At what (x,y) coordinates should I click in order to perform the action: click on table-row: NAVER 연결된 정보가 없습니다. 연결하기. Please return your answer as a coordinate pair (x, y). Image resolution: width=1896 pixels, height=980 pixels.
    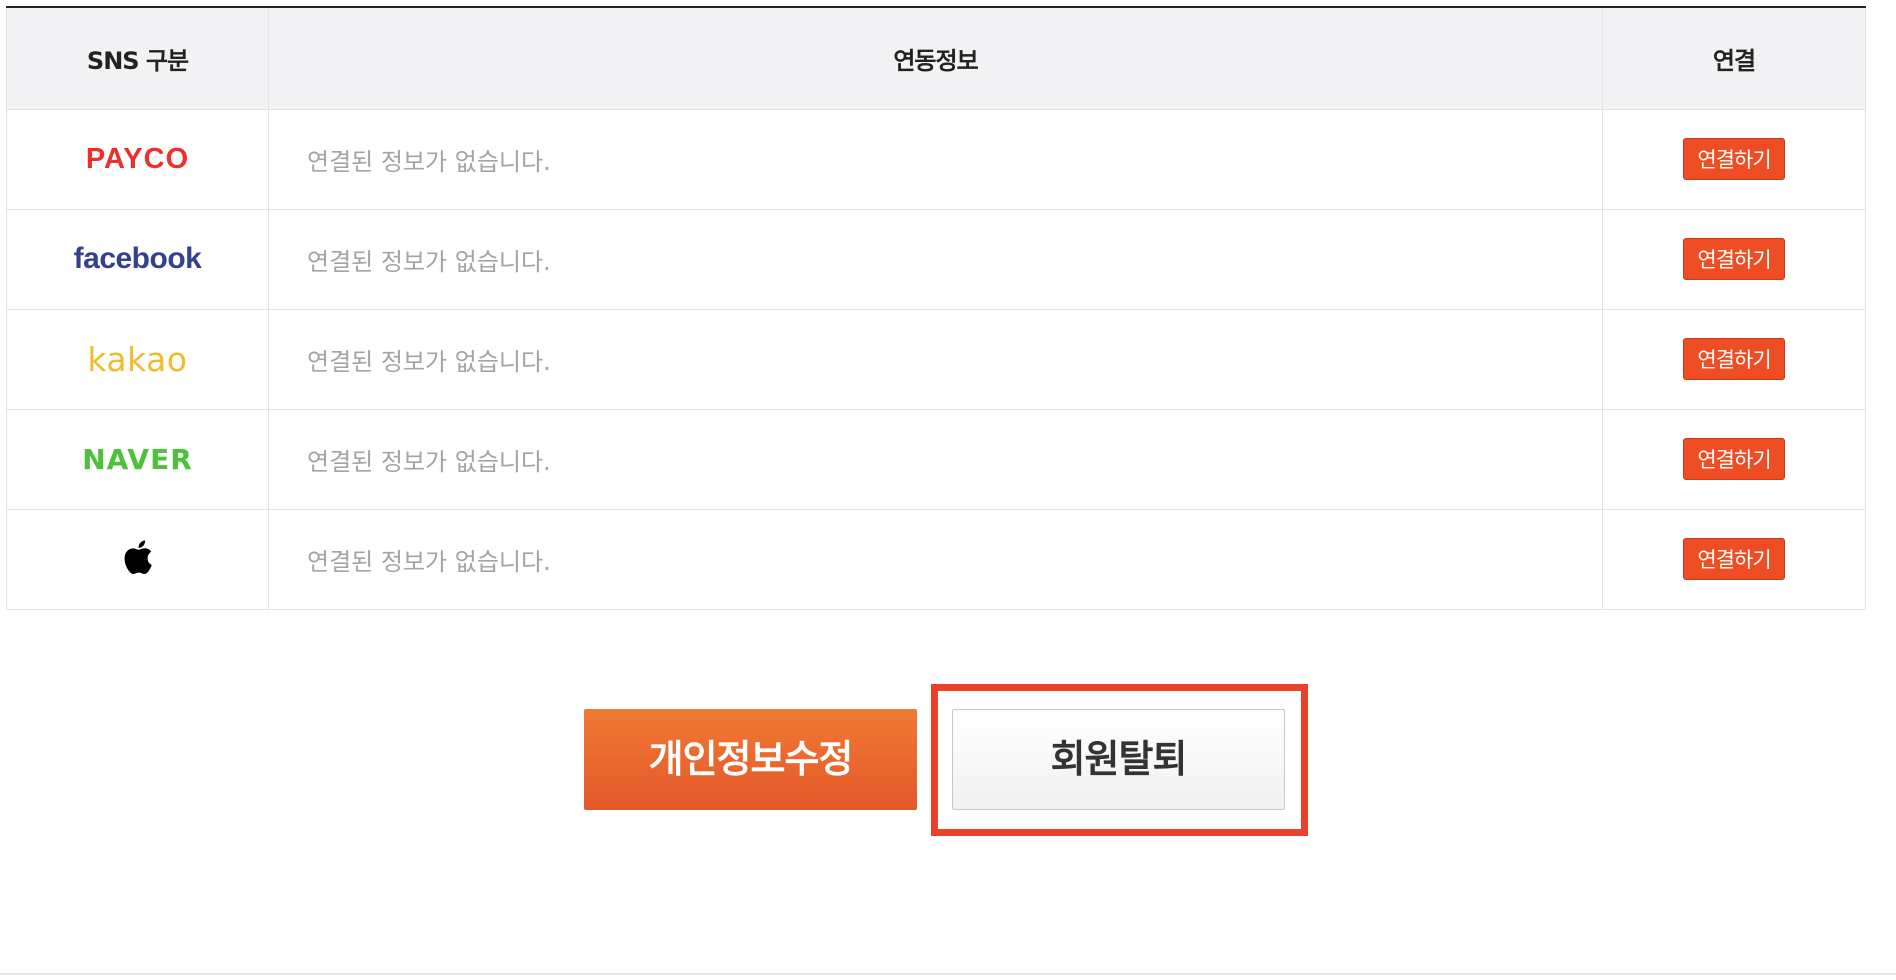
    Looking at the image, I should click on (936, 459).